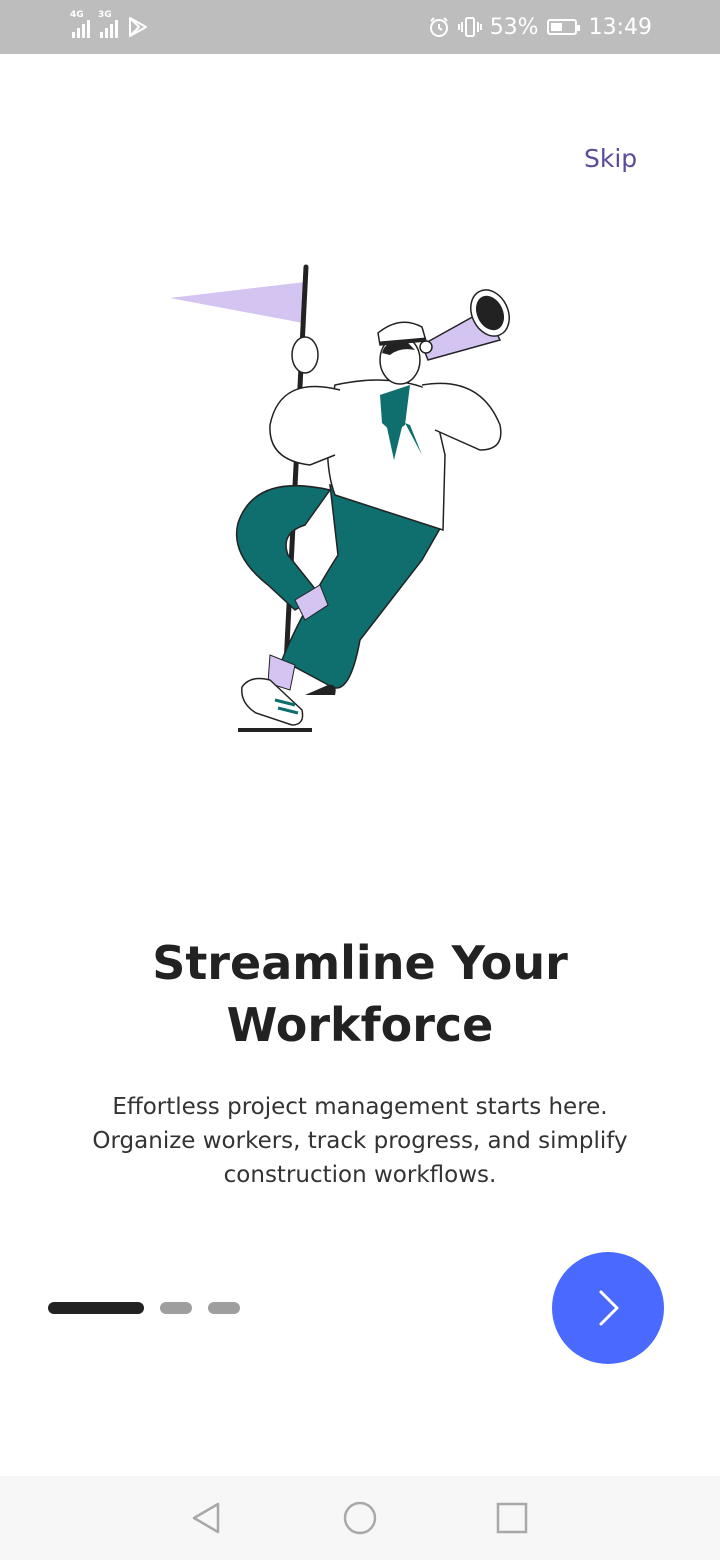  I want to click on status-left-group: 4G 3G, so click(109, 26).